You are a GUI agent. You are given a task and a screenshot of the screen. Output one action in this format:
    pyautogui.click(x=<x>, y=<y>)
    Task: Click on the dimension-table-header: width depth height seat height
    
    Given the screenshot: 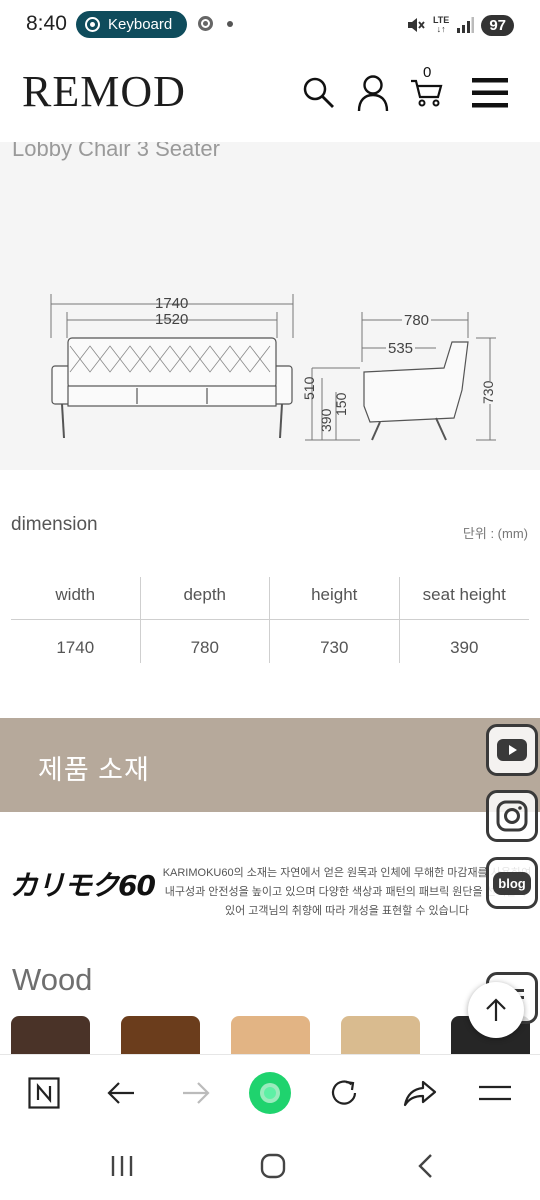 What is the action you would take?
    pyautogui.click(x=270, y=598)
    